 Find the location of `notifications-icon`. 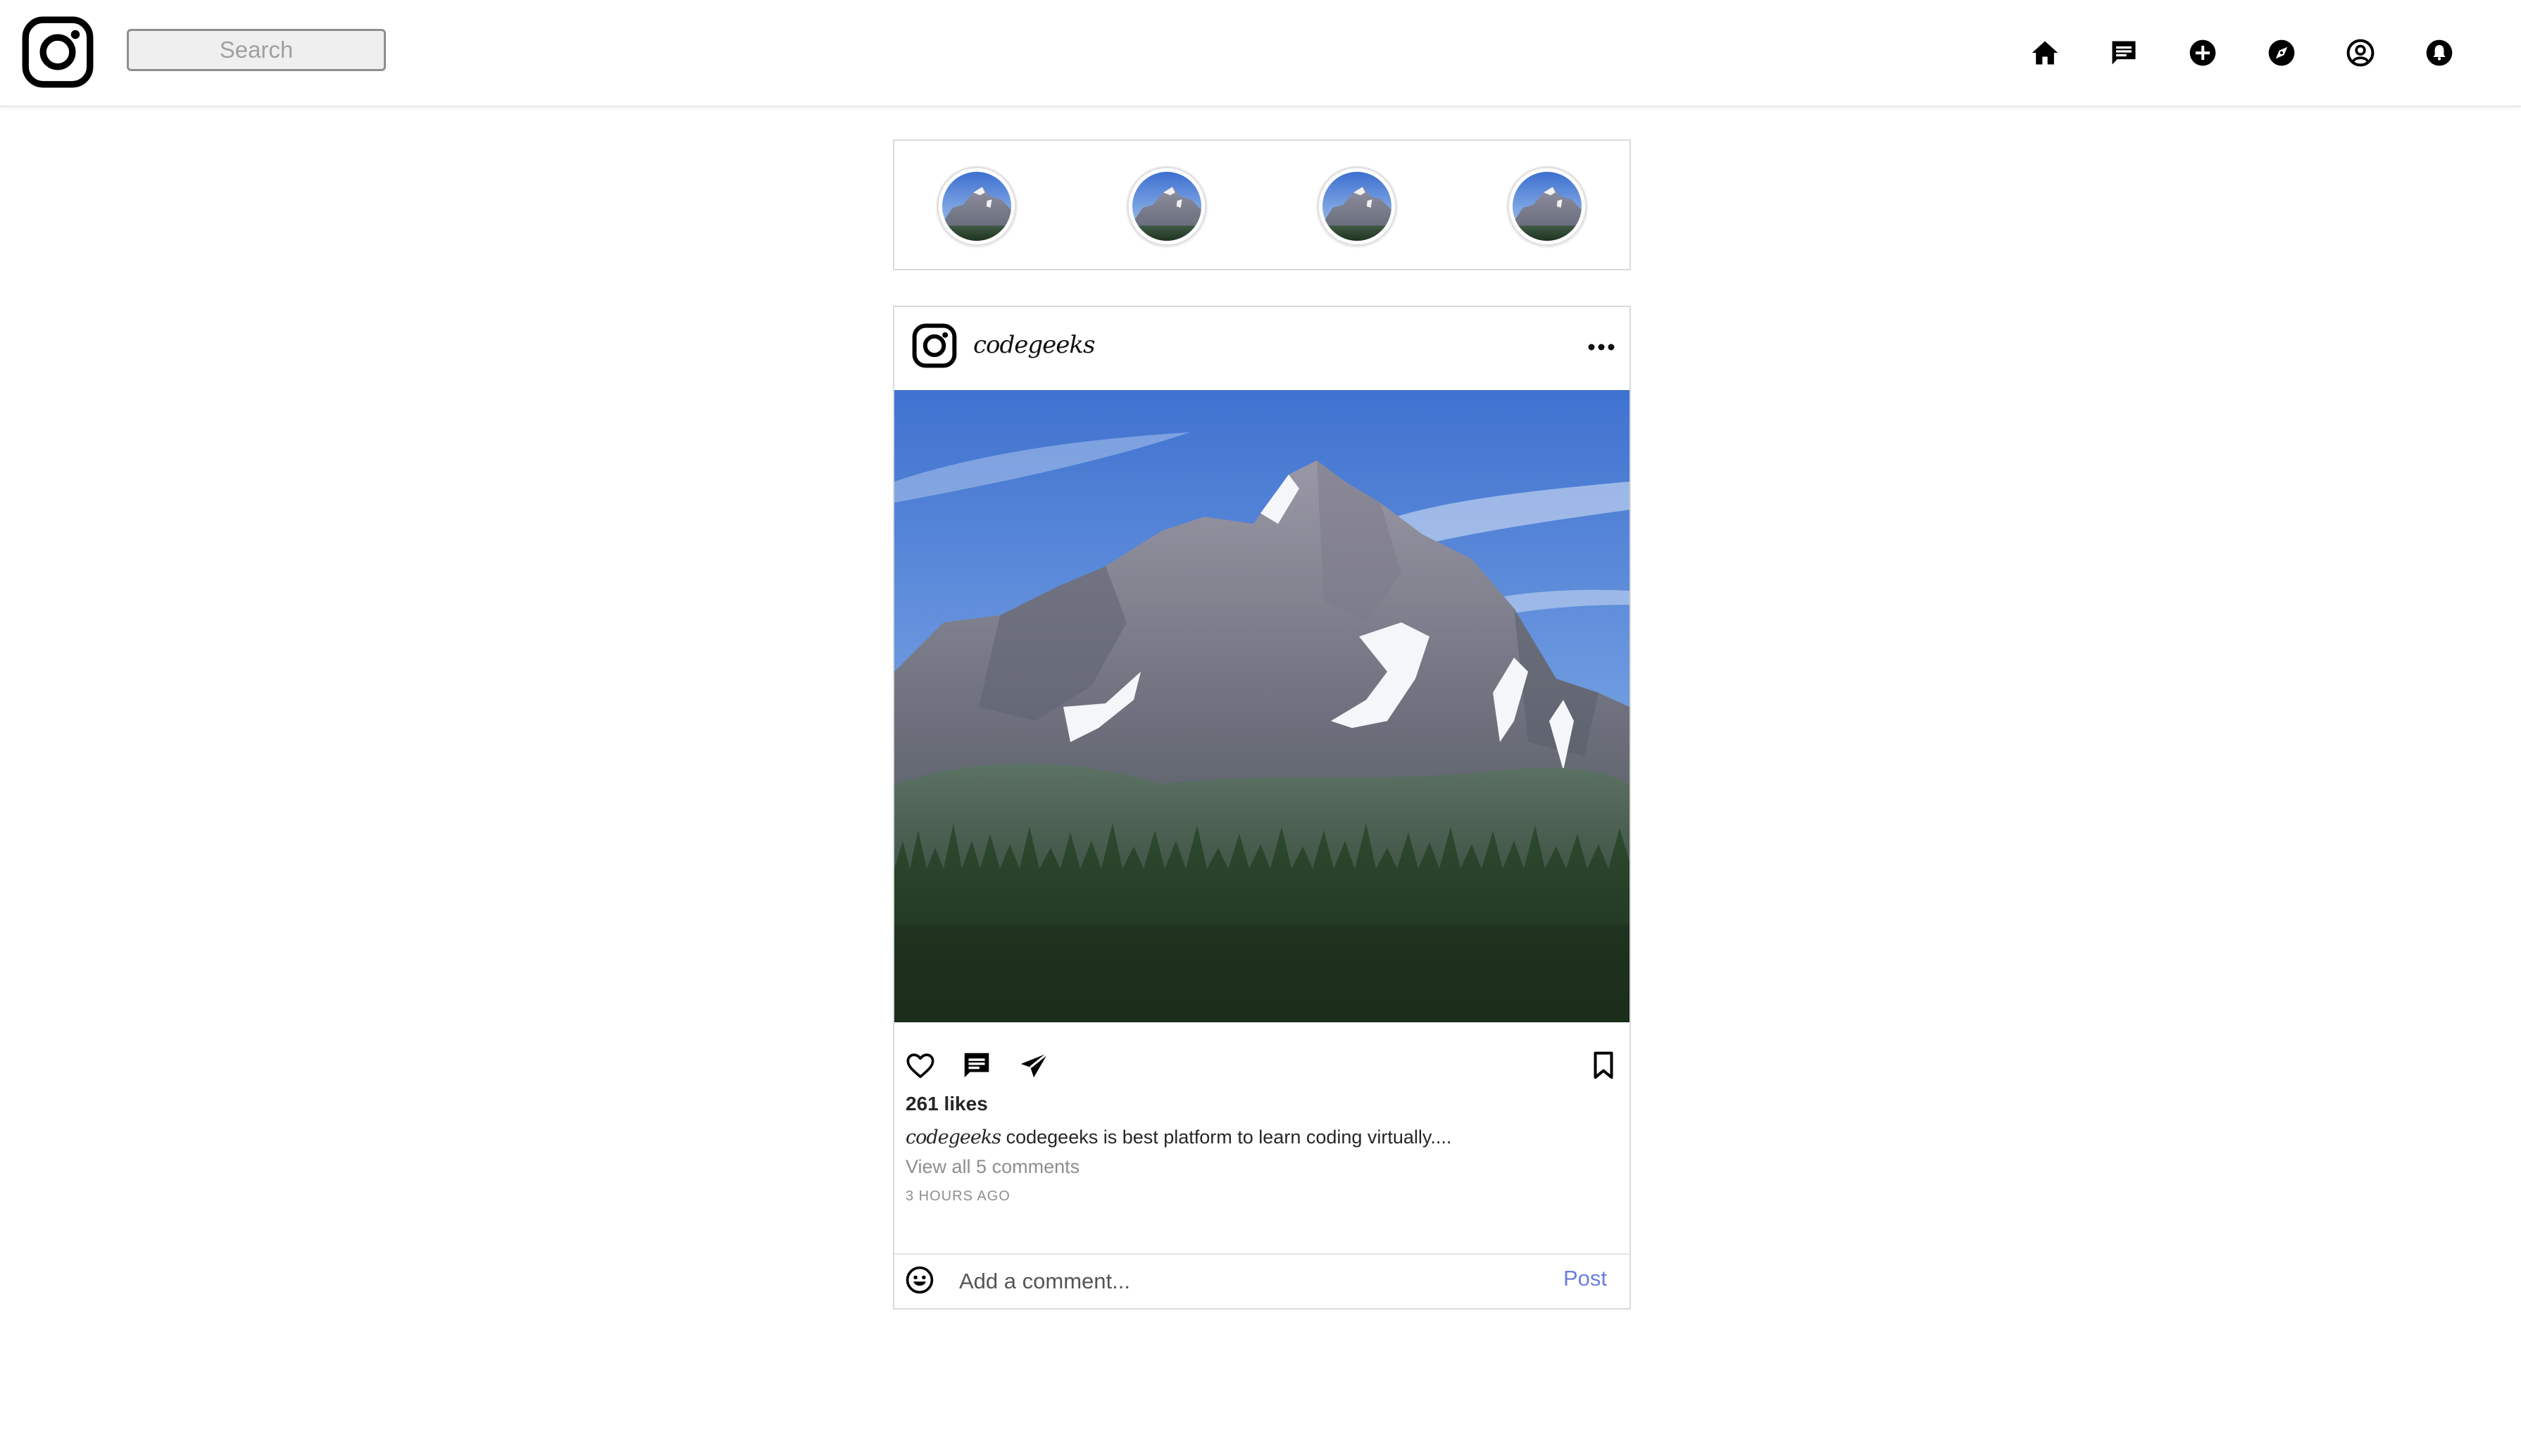

notifications-icon is located at coordinates (2439, 52).